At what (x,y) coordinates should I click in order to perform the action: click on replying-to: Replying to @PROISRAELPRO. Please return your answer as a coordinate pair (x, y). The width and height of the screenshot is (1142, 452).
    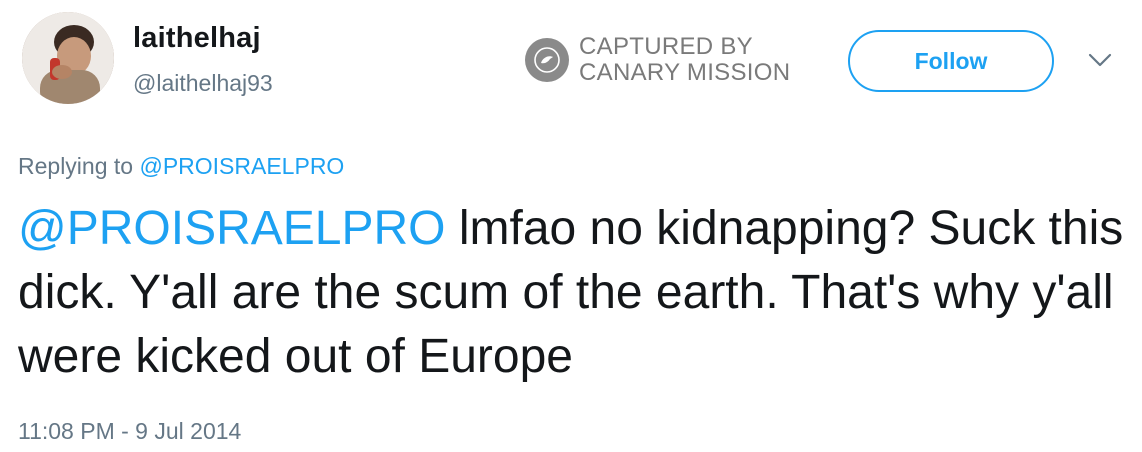
    Looking at the image, I should click on (181, 166).